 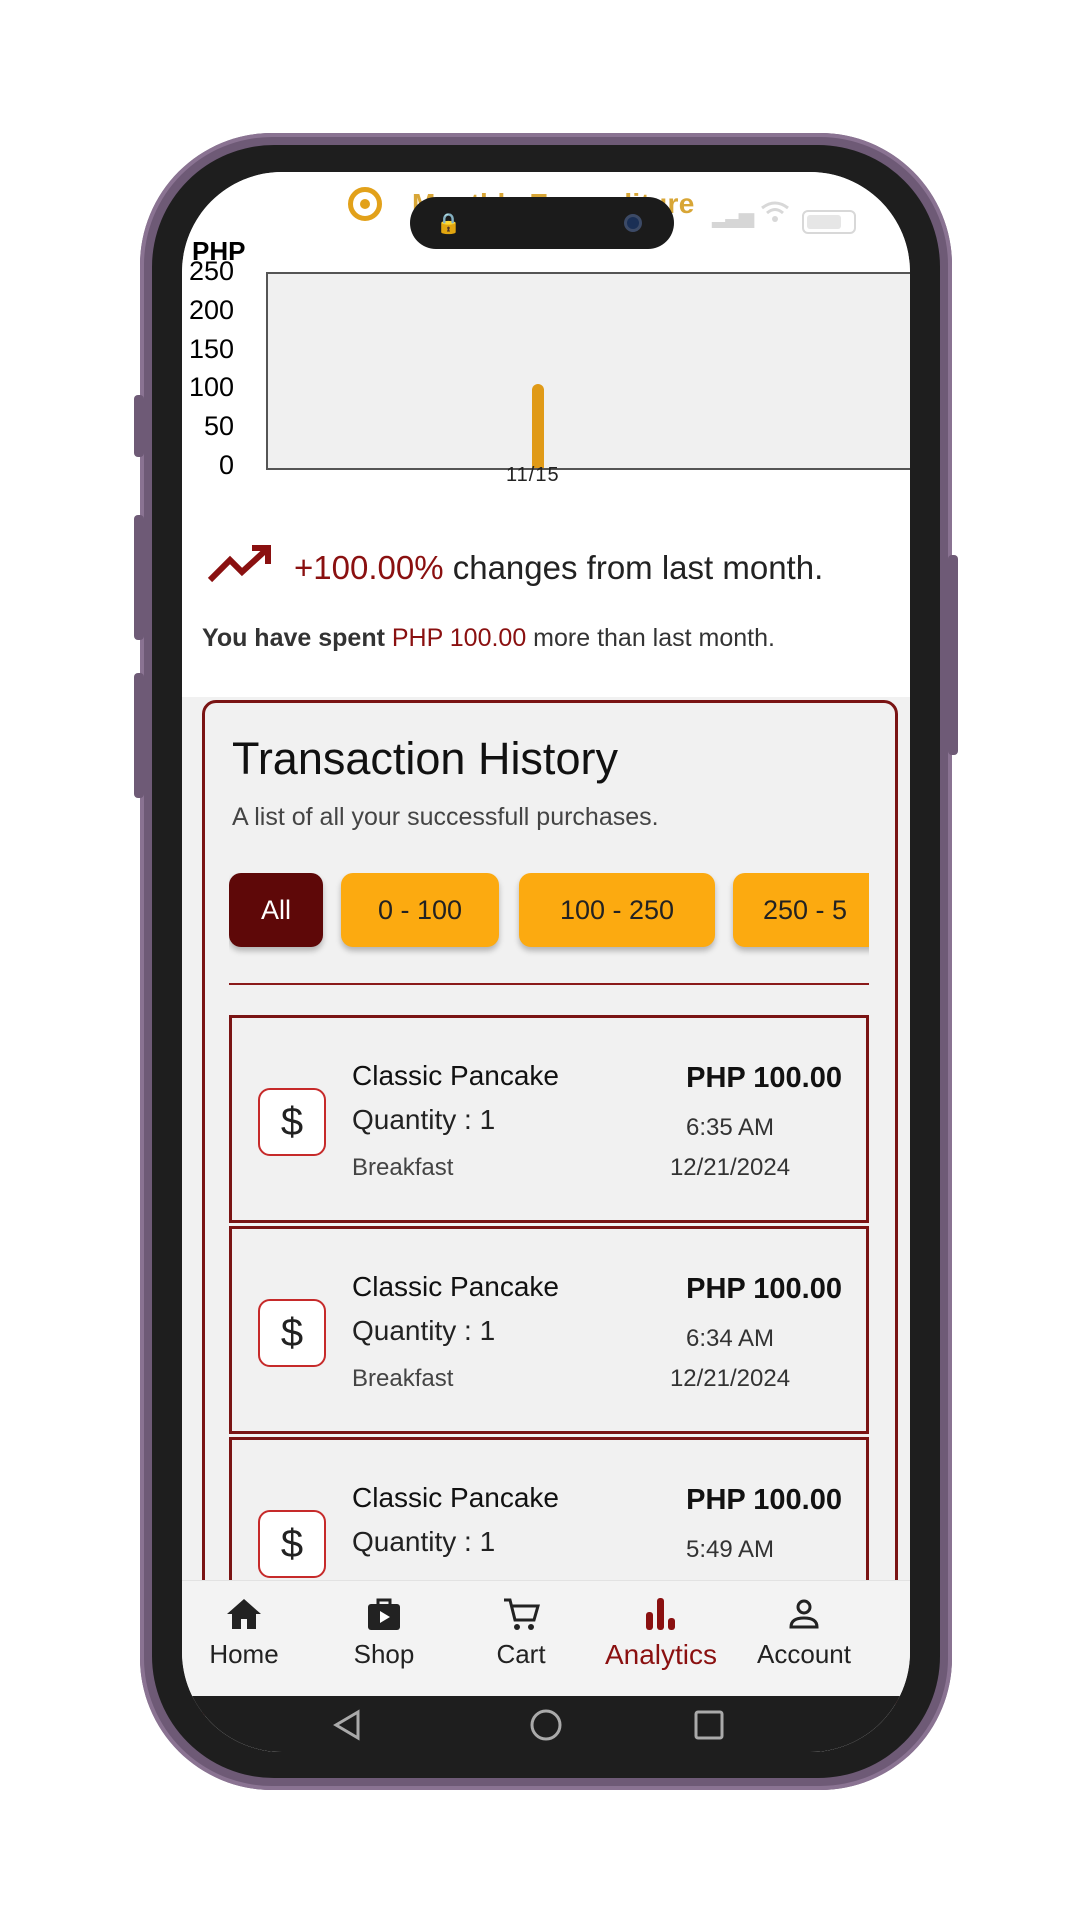 I want to click on shopping-bag-icon, so click(x=384, y=1614).